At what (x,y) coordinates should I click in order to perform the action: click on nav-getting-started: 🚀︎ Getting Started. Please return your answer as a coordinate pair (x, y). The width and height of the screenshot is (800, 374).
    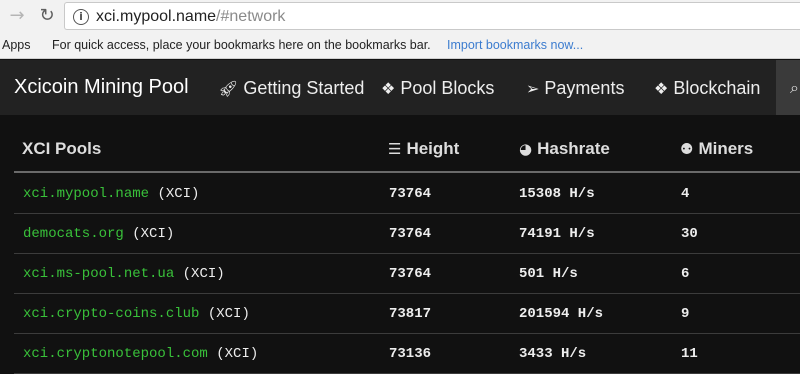
    Looking at the image, I should click on (291, 88).